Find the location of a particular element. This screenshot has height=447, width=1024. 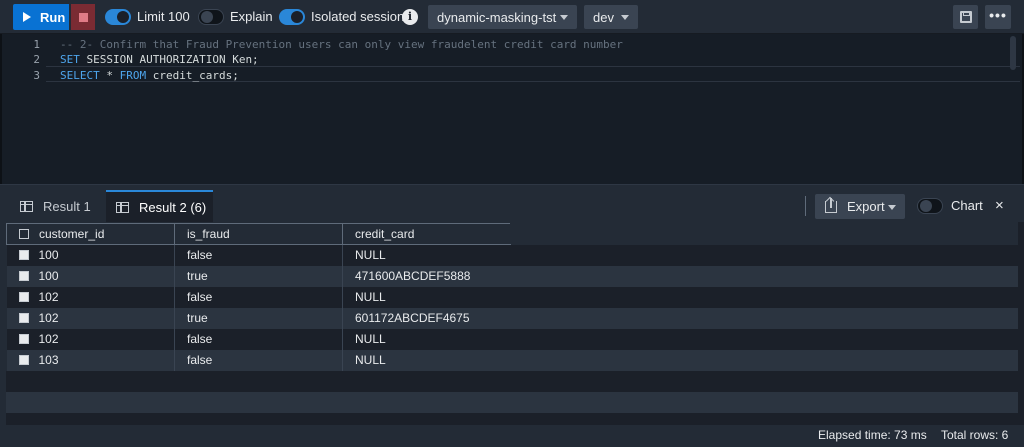

cell-customer-id: 103 is located at coordinates (90, 360).